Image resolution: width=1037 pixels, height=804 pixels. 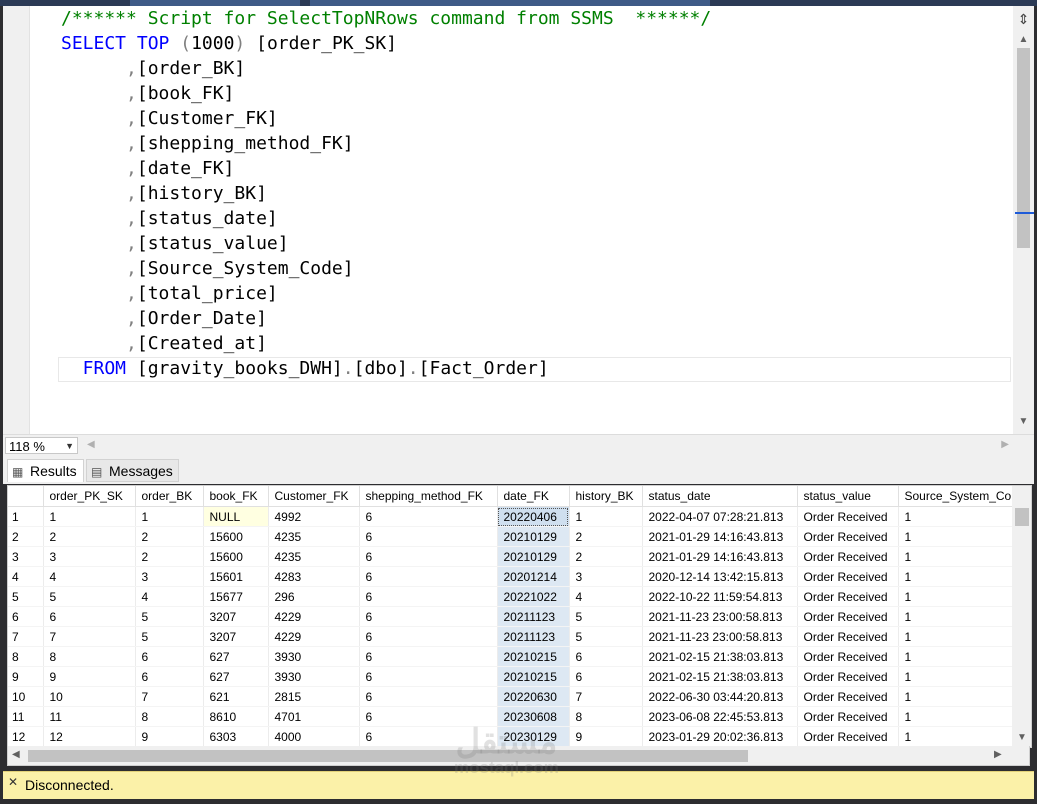 I want to click on table-cell: 2023-01-29 20:02:36.813, so click(x=720, y=736).